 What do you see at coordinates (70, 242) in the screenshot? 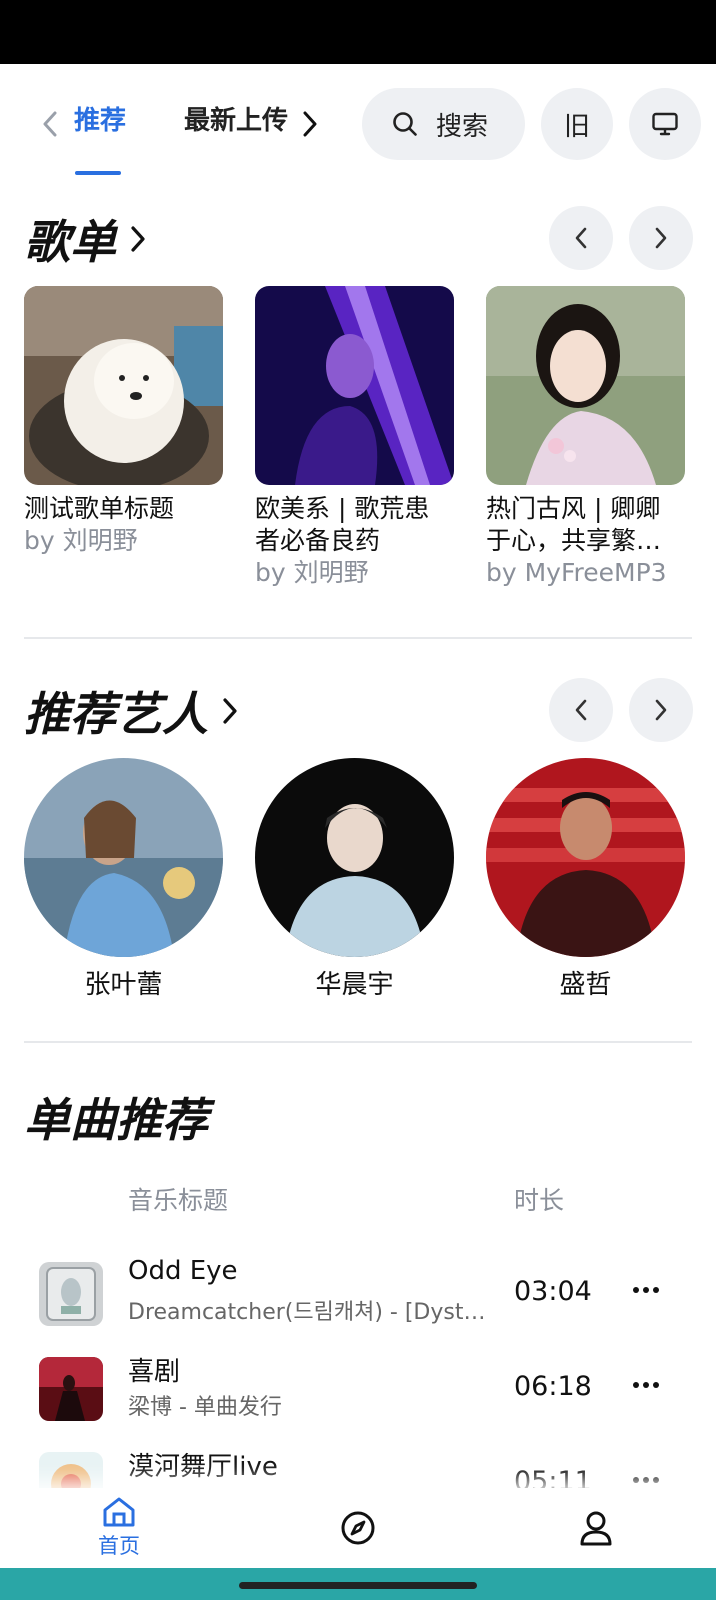
I see `playlists-title: 歌单` at bounding box center [70, 242].